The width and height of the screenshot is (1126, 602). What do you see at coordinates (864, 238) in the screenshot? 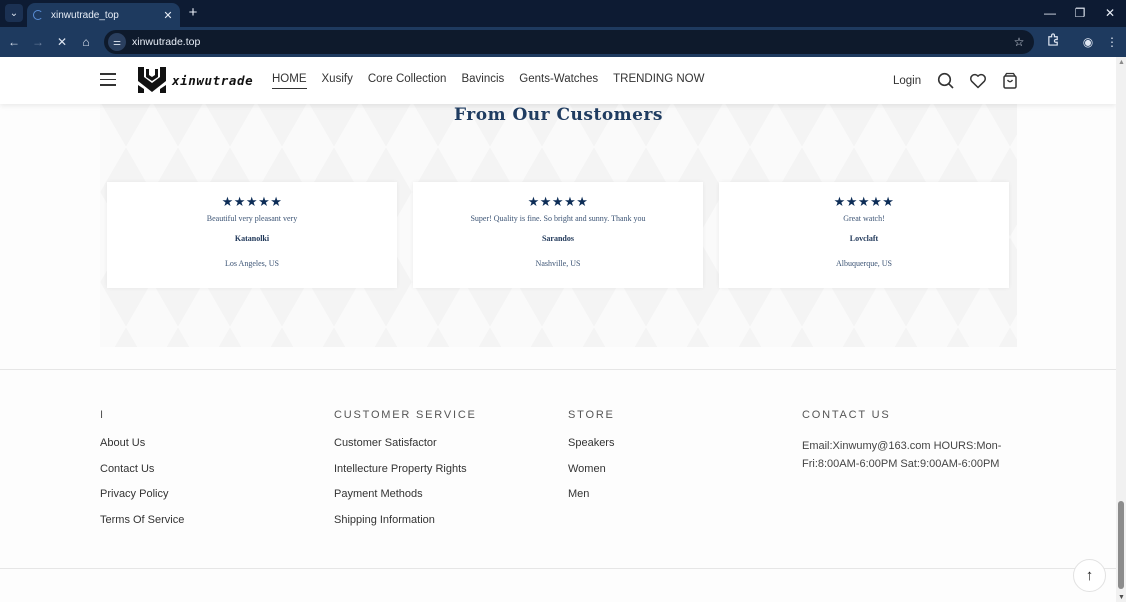
I see `reviewer-name: Lovclaft` at bounding box center [864, 238].